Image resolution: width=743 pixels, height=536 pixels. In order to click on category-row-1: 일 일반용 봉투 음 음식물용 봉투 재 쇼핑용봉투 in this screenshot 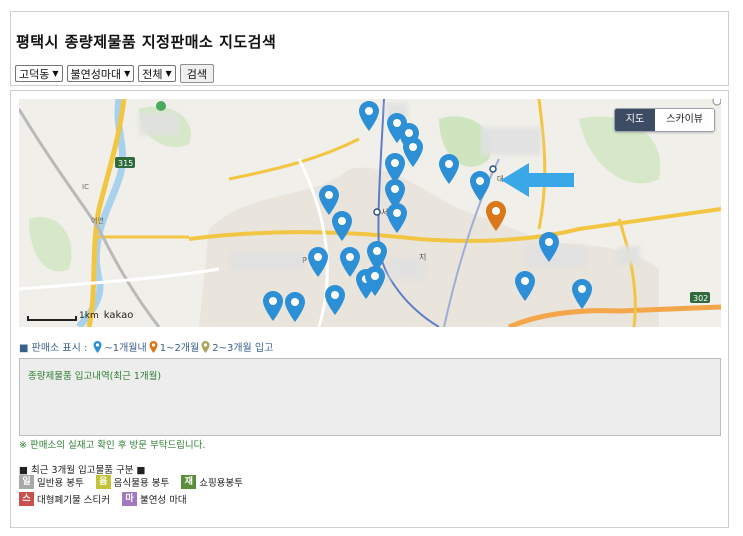, I will do `click(131, 482)`.